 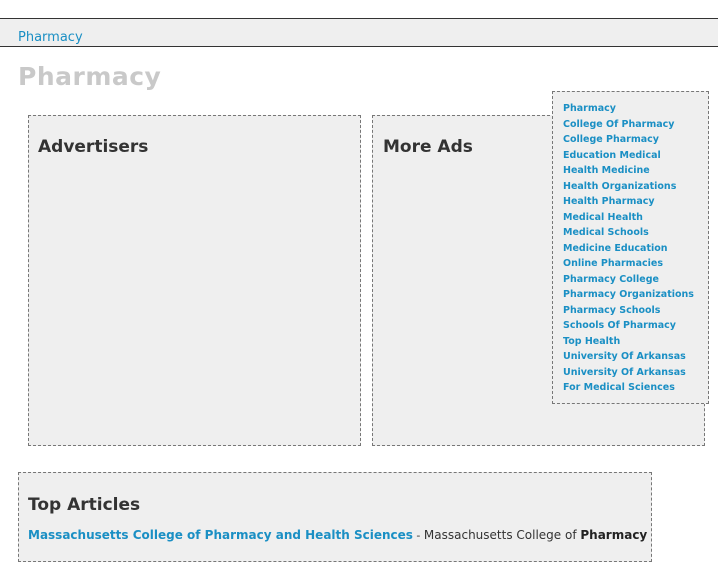 What do you see at coordinates (359, 32) in the screenshot?
I see `top-navigation-bar: Pharmacy` at bounding box center [359, 32].